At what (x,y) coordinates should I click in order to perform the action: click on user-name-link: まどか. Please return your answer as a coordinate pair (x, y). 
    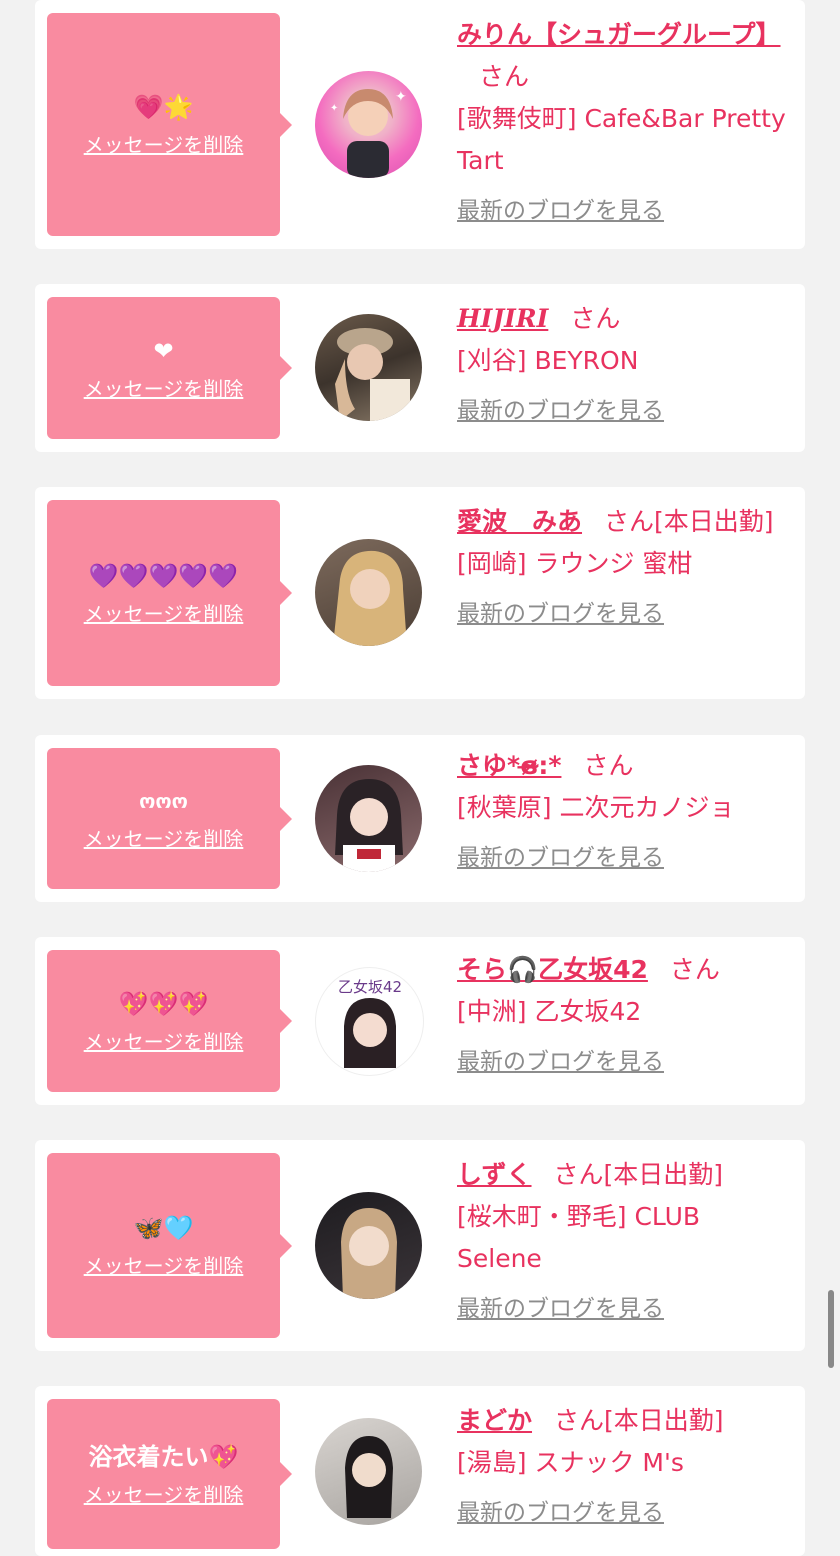
    Looking at the image, I should click on (494, 1420).